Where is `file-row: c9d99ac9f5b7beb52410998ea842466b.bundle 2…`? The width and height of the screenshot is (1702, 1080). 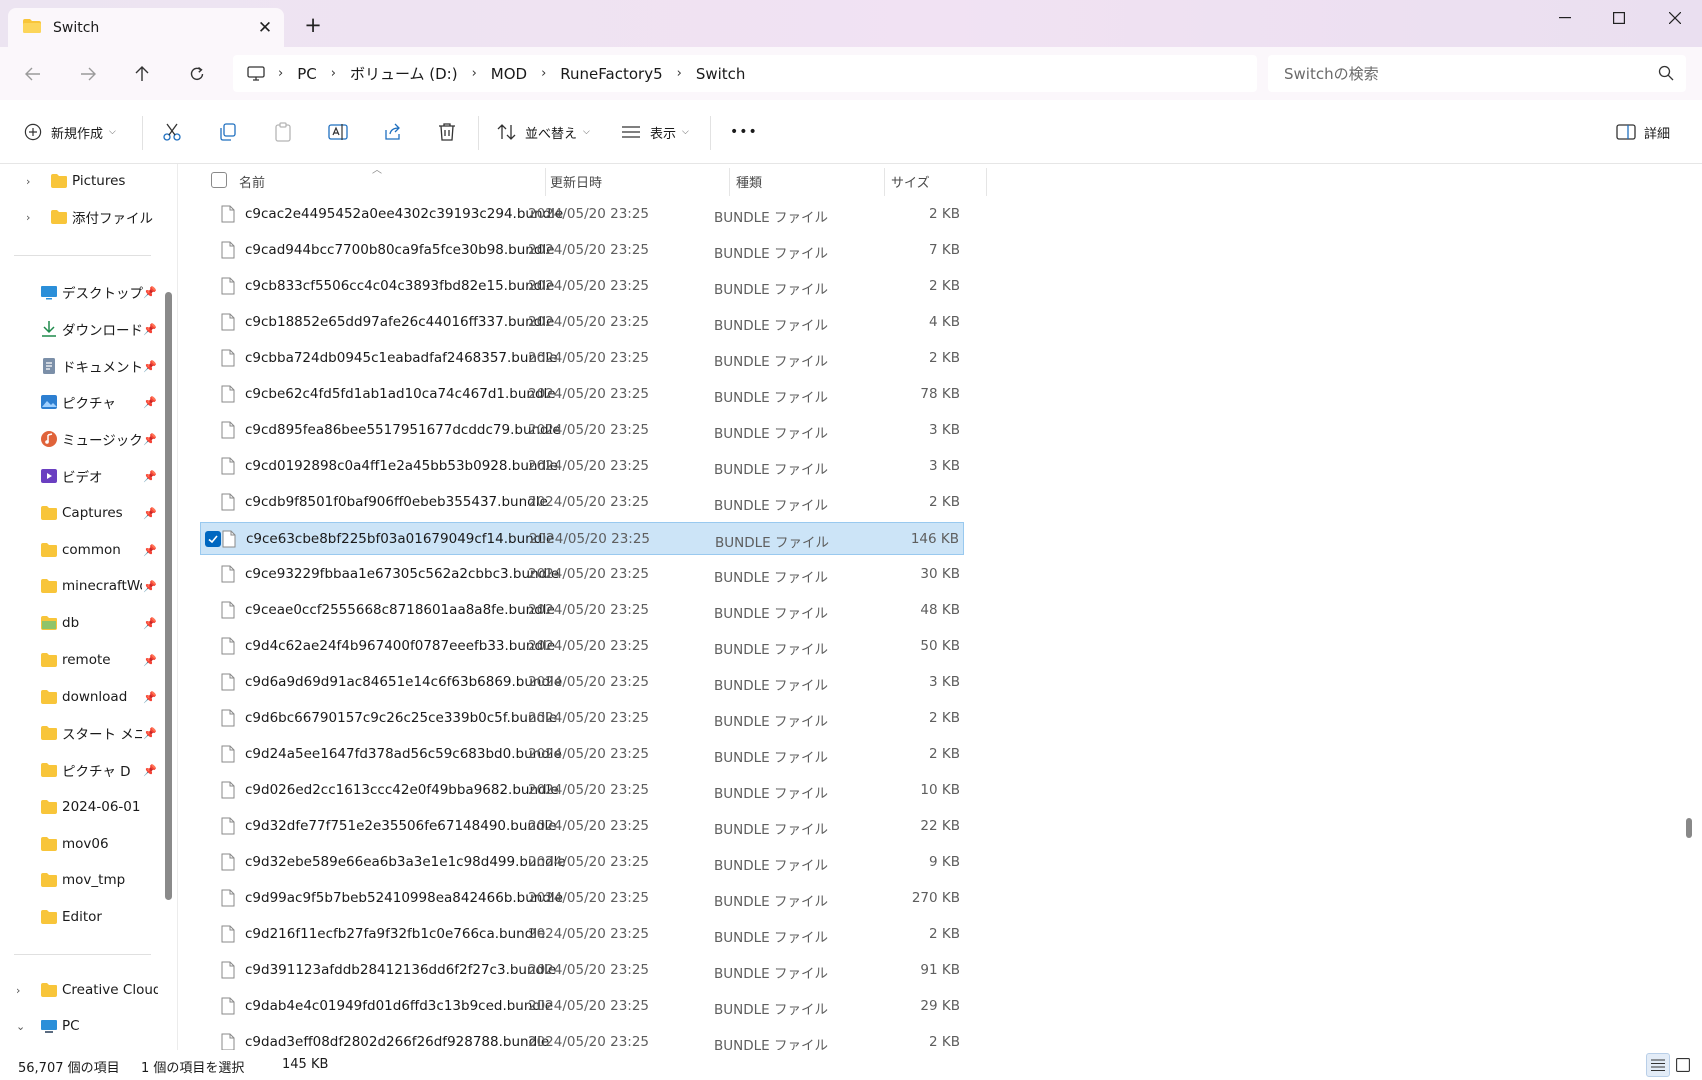
file-row: c9d99ac9f5b7beb52410998ea842466b.bundle 2… is located at coordinates (582, 898).